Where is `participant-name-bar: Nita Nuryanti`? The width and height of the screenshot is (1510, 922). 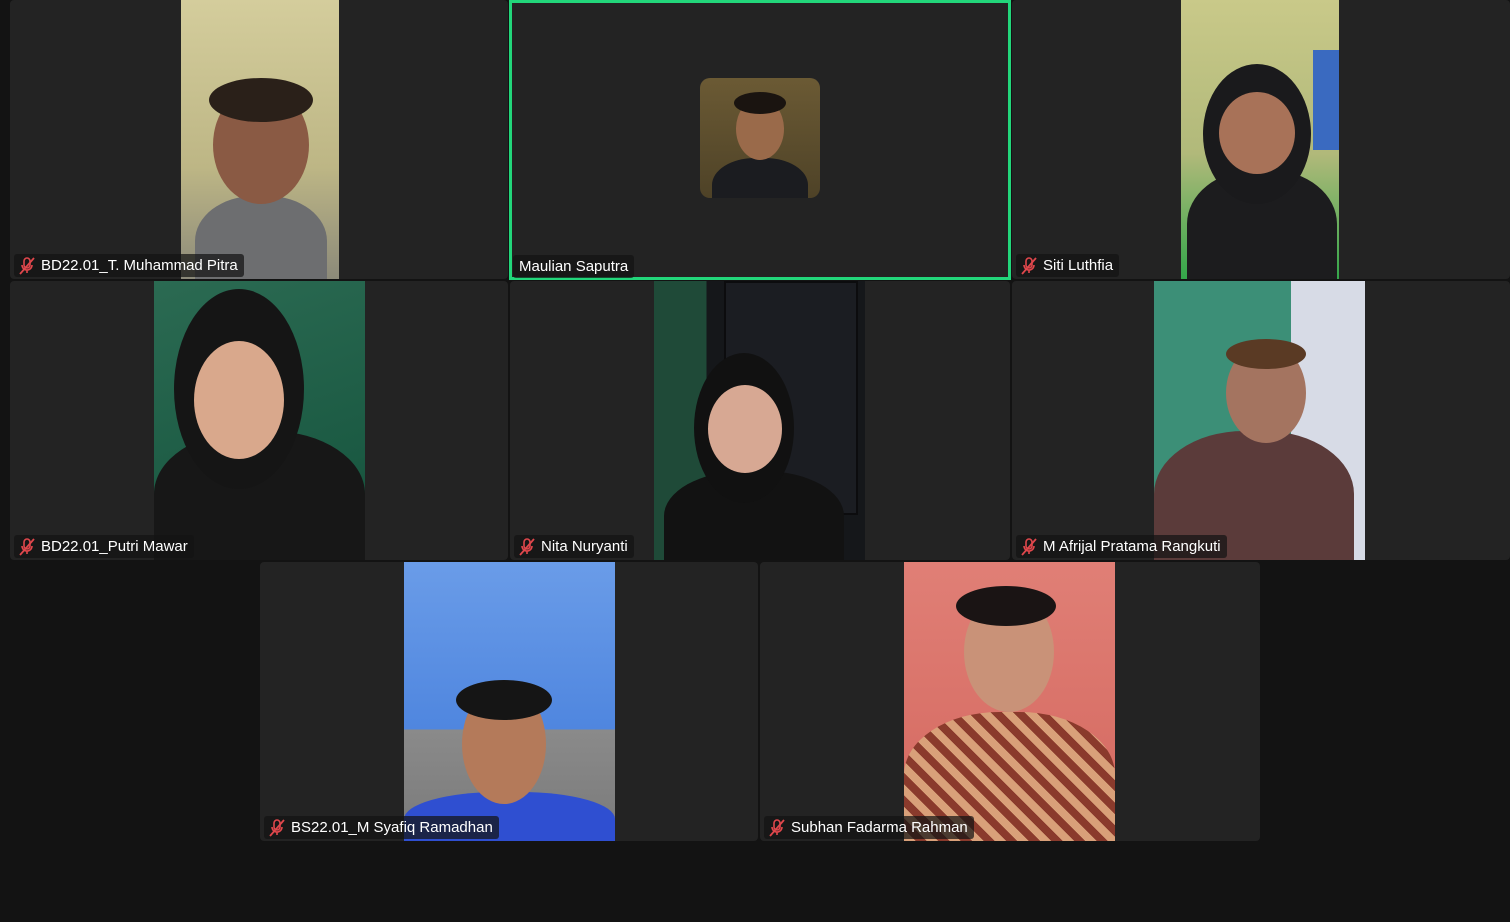 participant-name-bar: Nita Nuryanti is located at coordinates (574, 546).